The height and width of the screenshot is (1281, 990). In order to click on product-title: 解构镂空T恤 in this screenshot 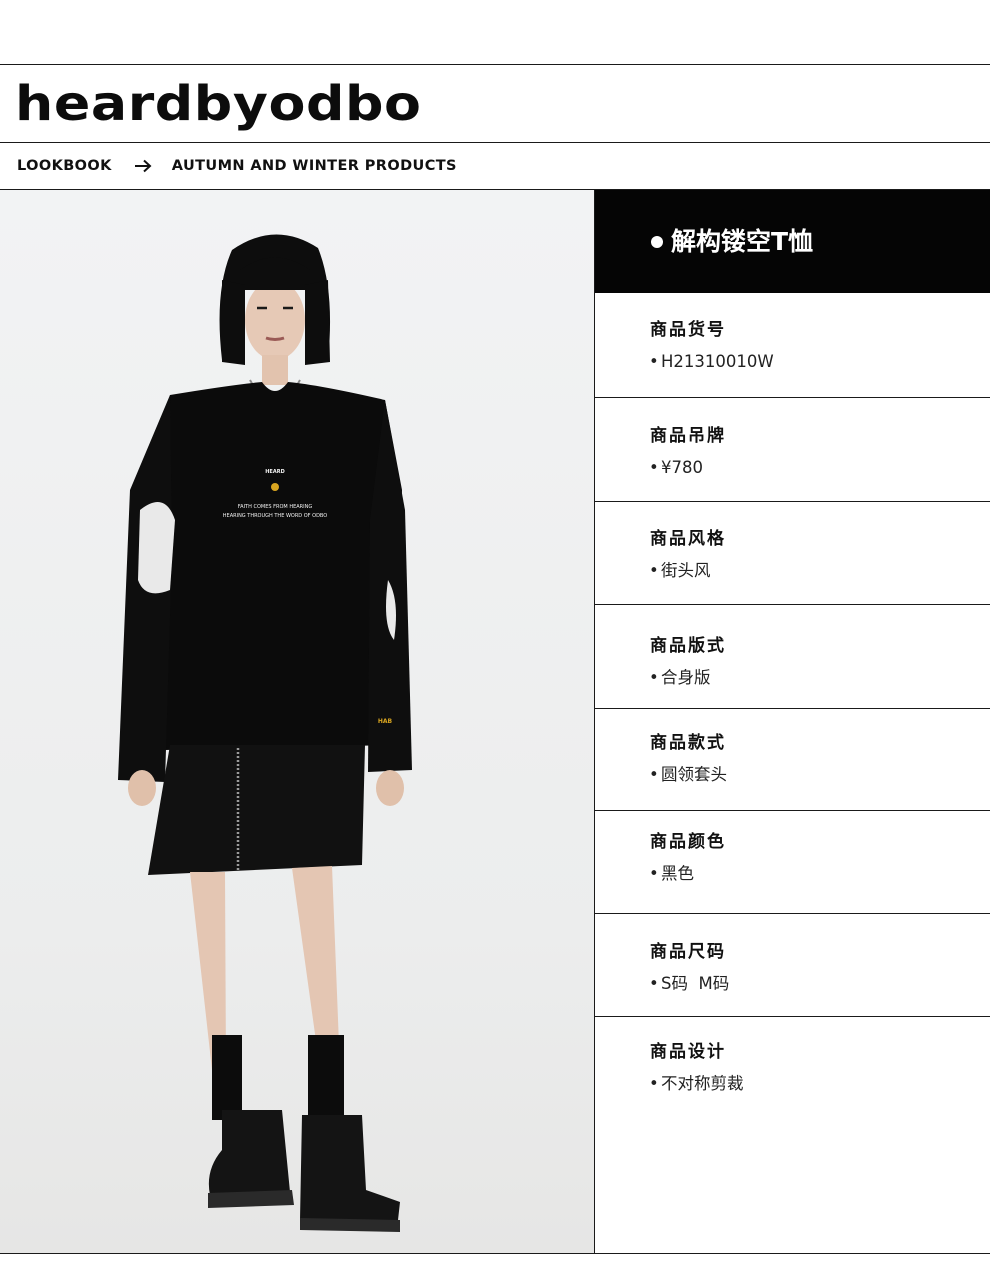, I will do `click(742, 241)`.